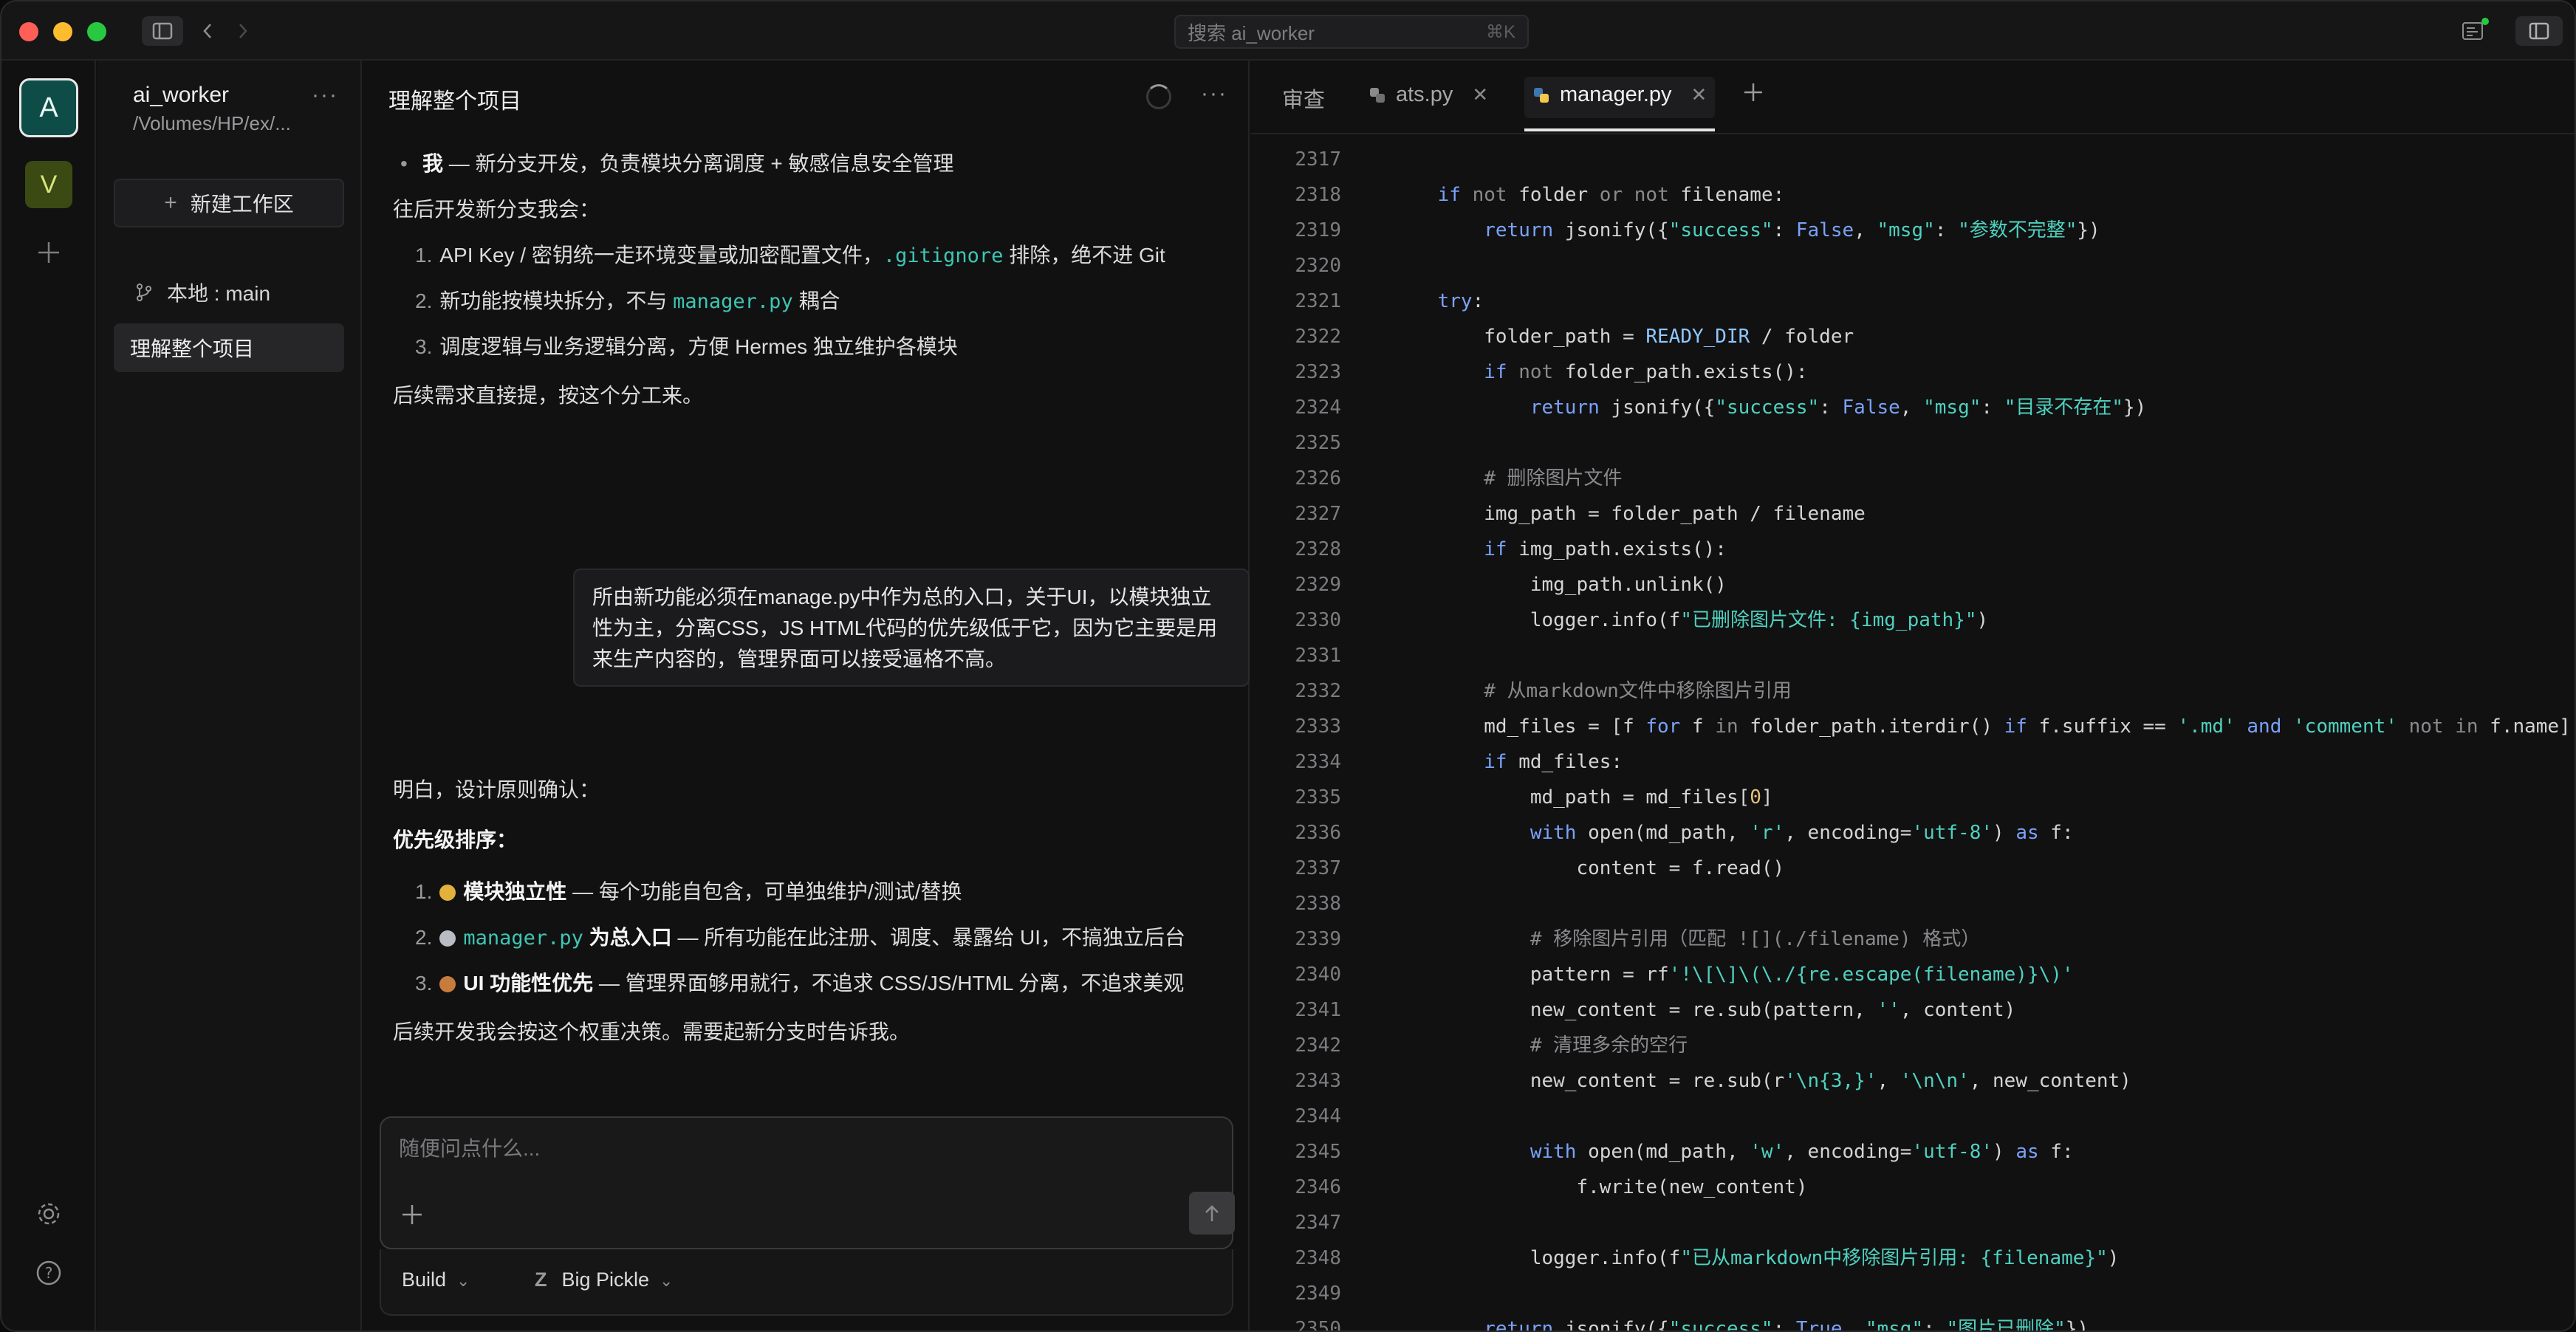 The height and width of the screenshot is (1332, 2576). What do you see at coordinates (96, 31) in the screenshot?
I see `zoom-window-button` at bounding box center [96, 31].